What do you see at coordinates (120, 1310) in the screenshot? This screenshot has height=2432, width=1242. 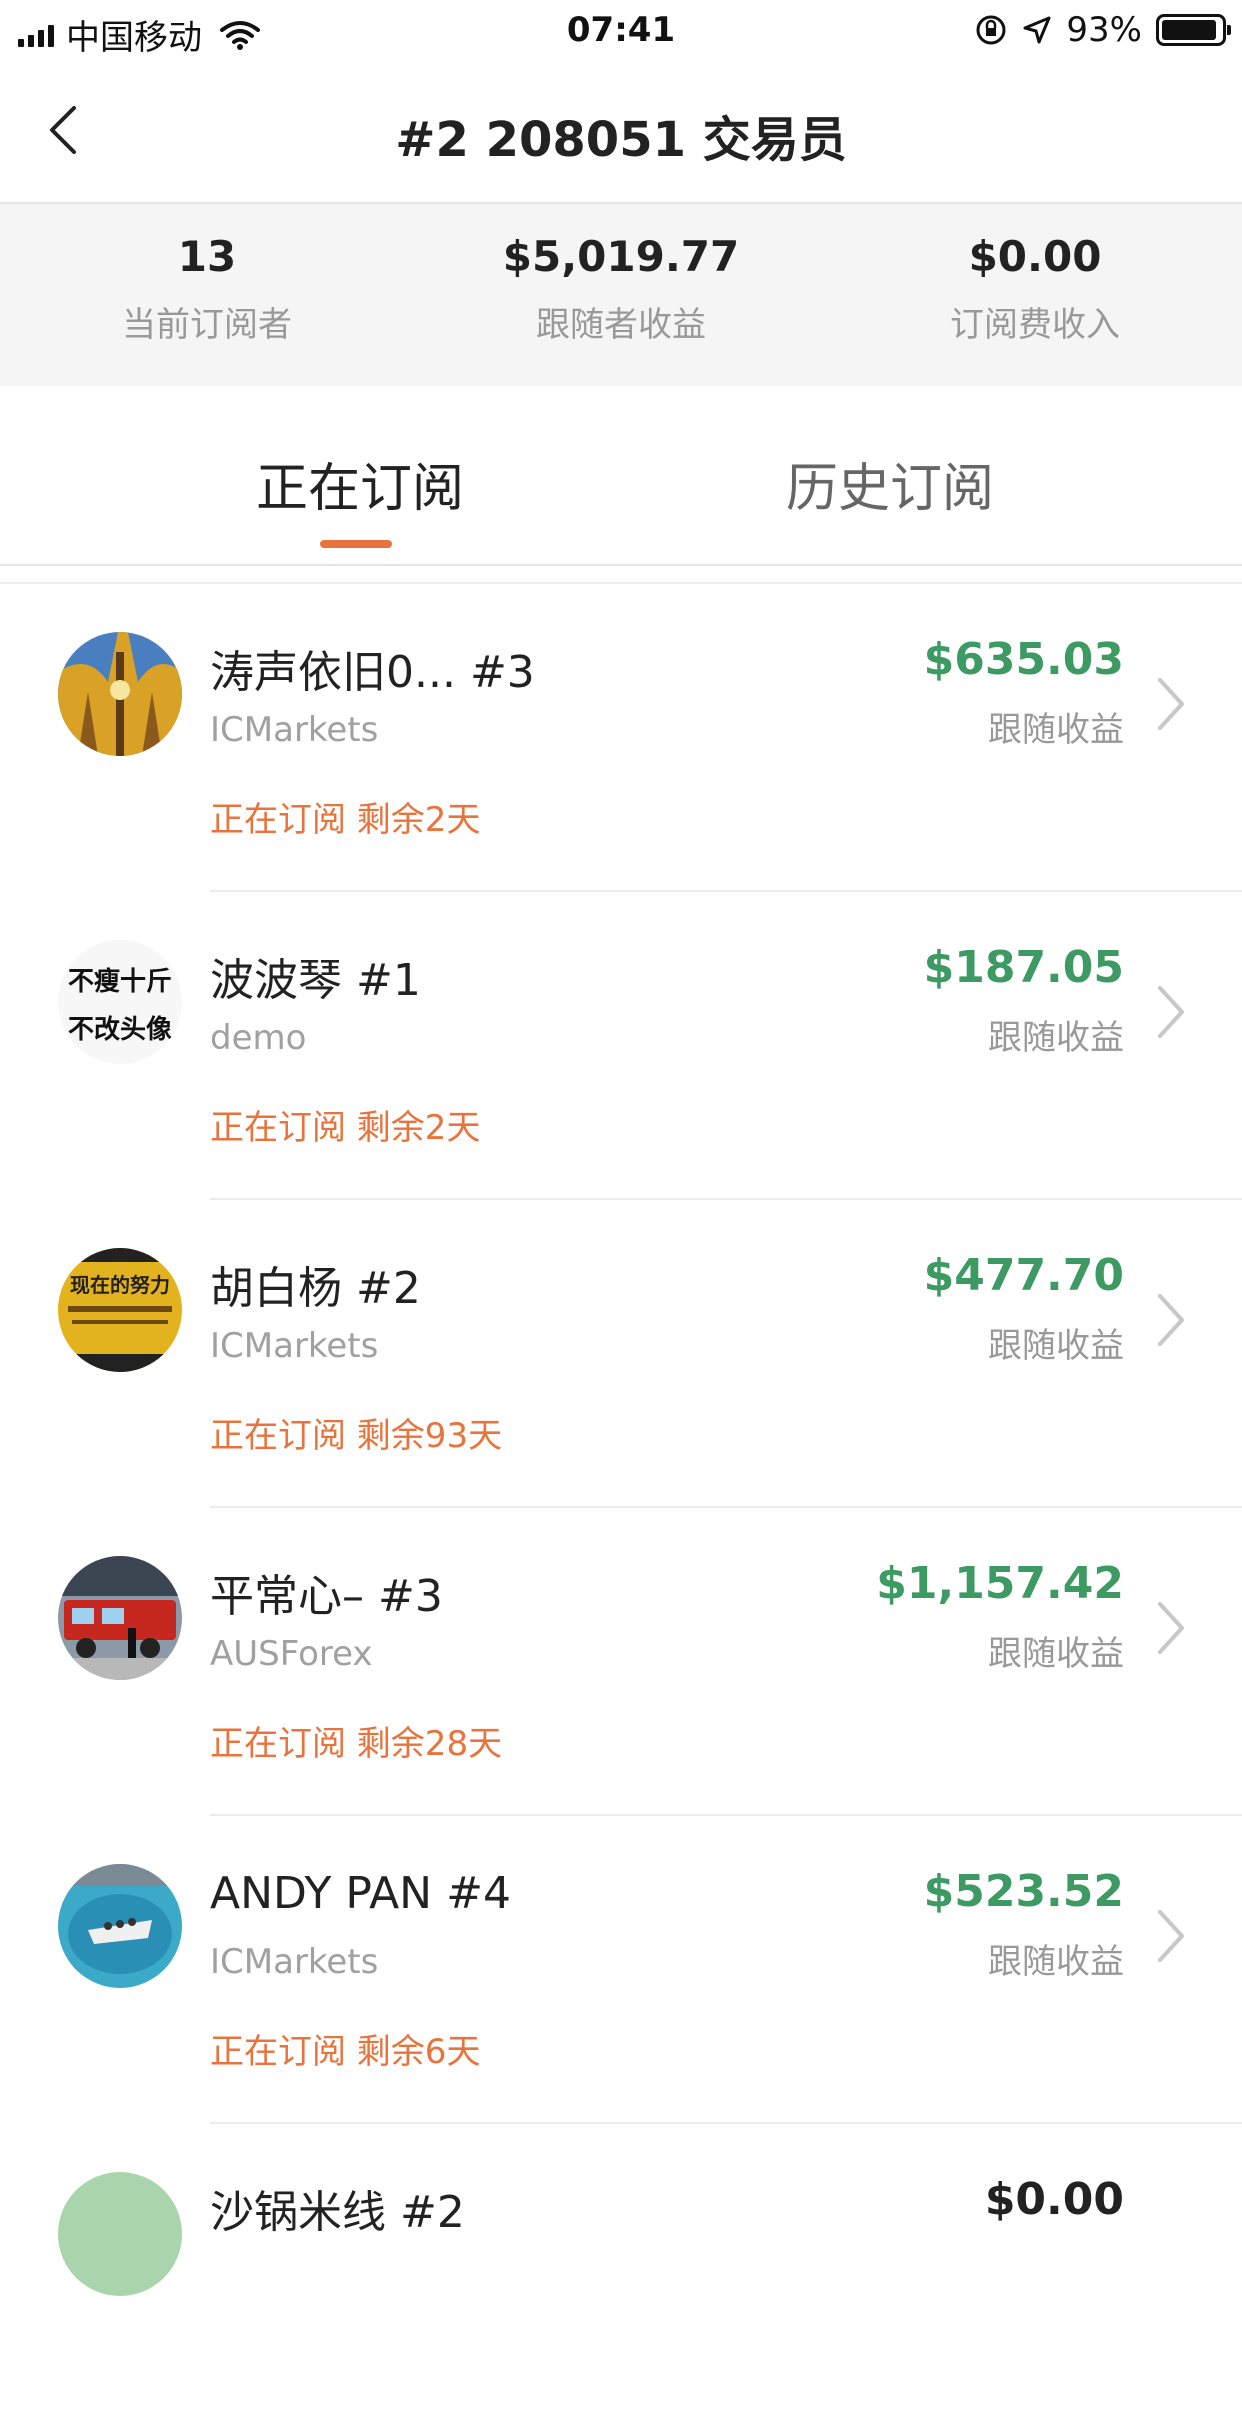 I see `avatar: 现在的努力` at bounding box center [120, 1310].